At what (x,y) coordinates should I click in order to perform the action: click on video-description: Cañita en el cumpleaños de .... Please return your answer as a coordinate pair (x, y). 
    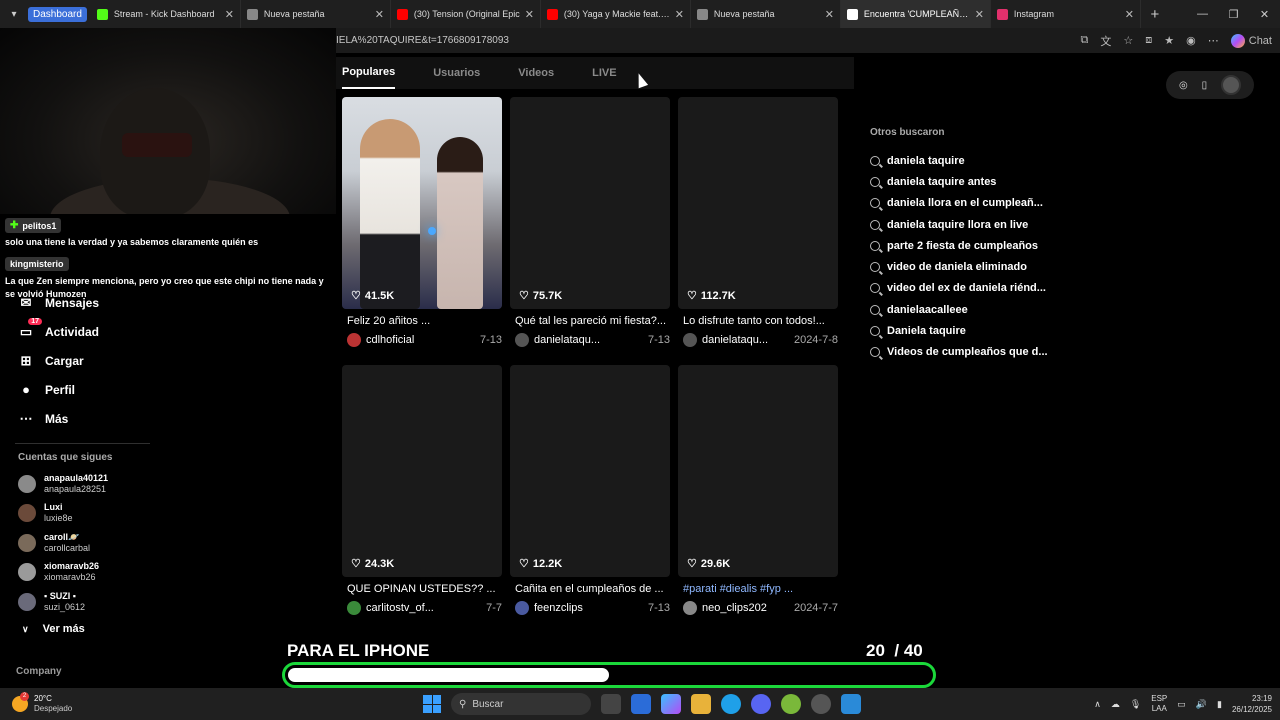
    Looking at the image, I should click on (590, 590).